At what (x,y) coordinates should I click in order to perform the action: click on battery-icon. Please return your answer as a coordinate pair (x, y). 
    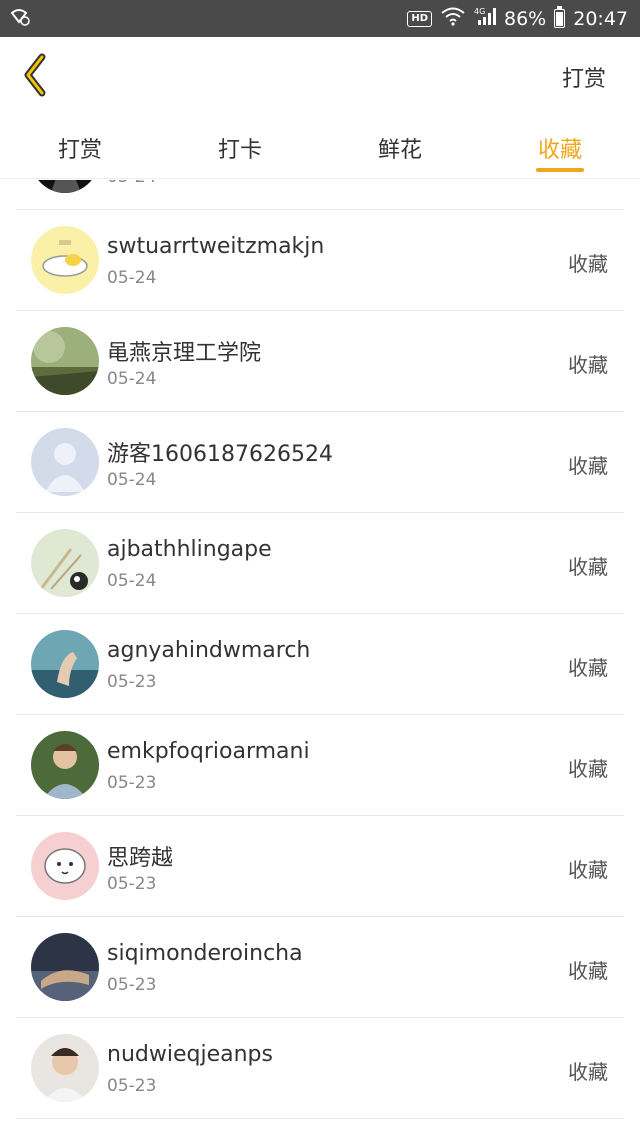
    Looking at the image, I should click on (560, 17).